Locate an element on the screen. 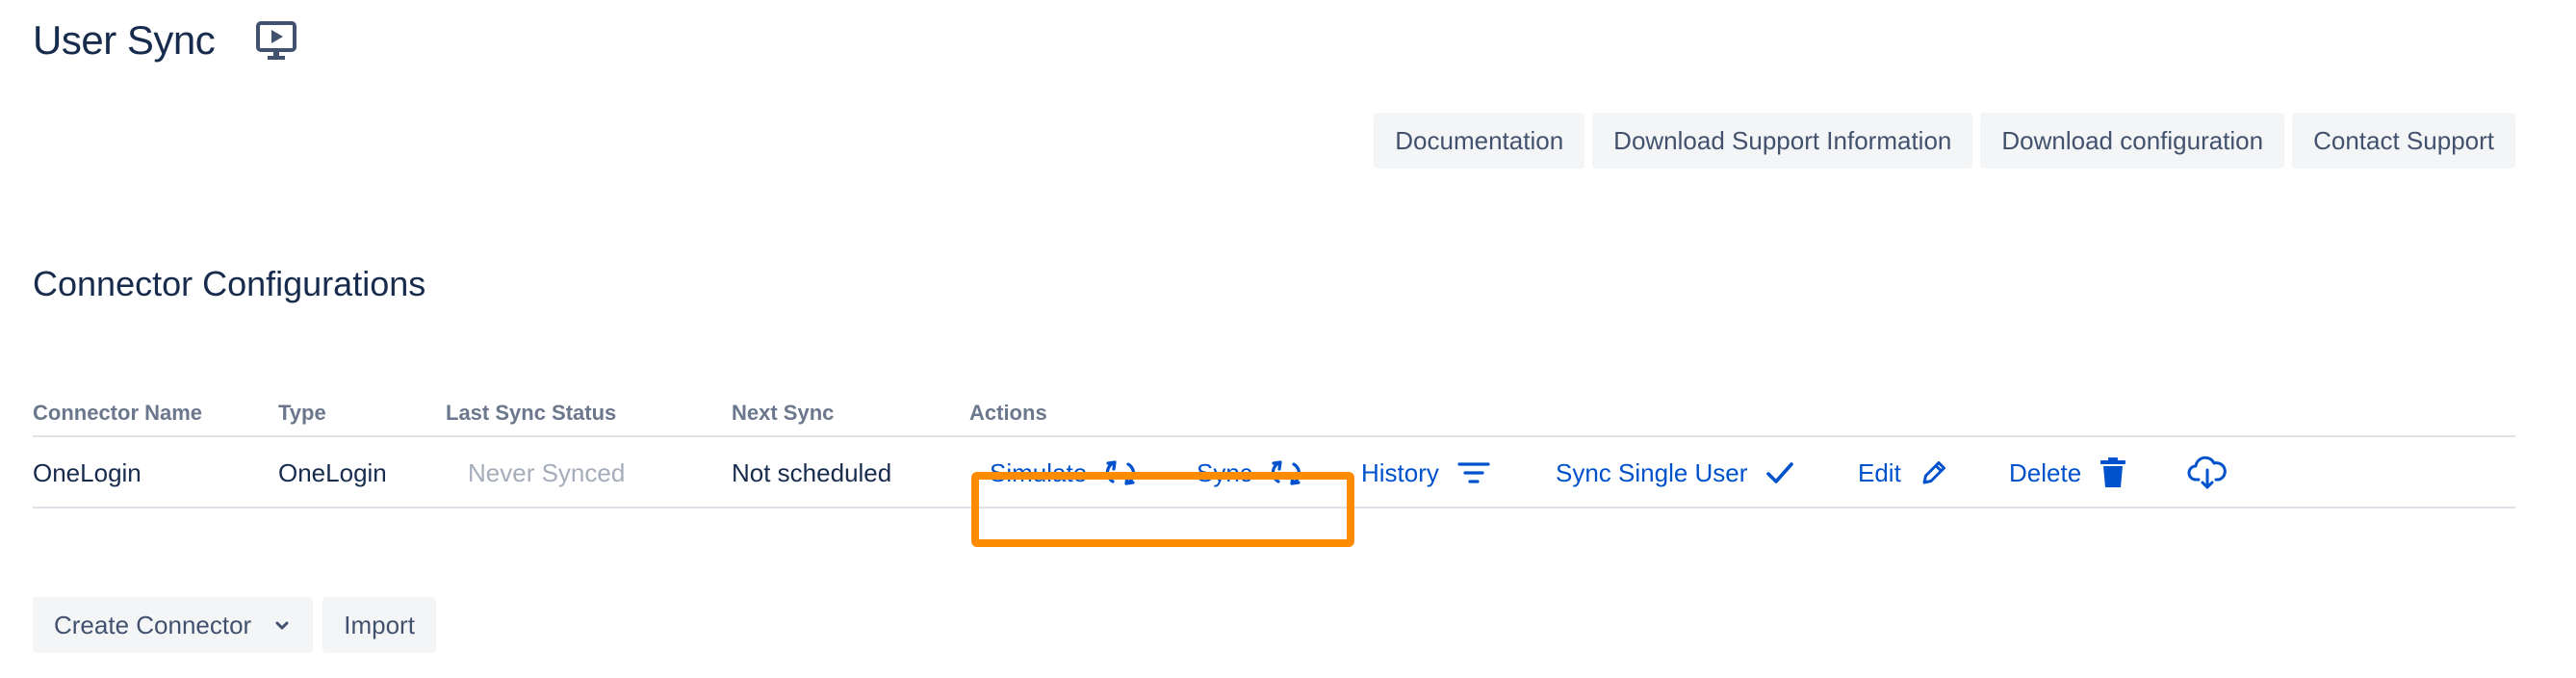  sync-single-user-label: Sync Single User is located at coordinates (1652, 472).